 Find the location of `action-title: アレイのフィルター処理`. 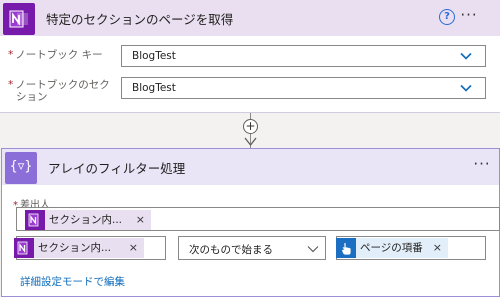

action-title: アレイのフィルター処理 is located at coordinates (117, 168).